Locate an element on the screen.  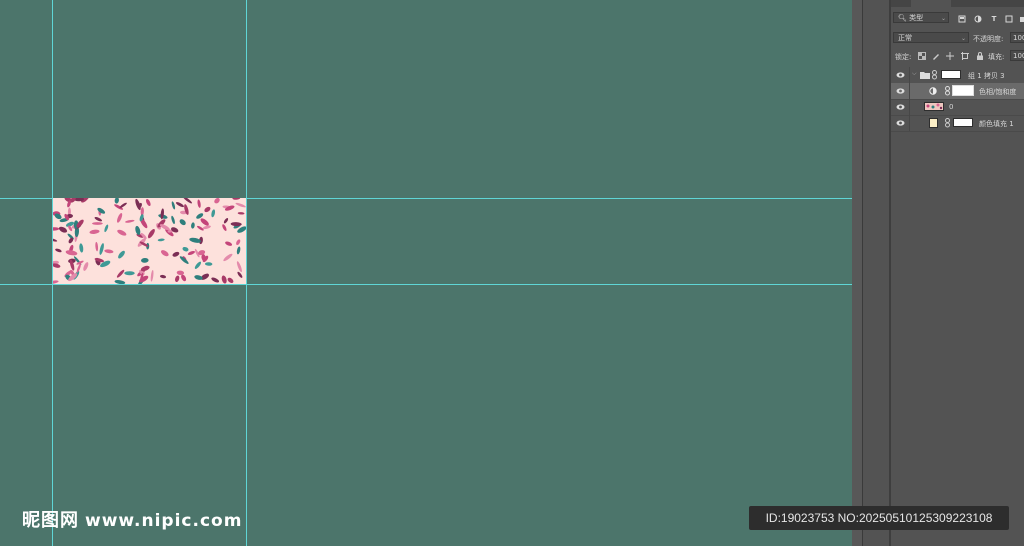
layer-row-fill: 颜色填充 1 is located at coordinates (957, 123).